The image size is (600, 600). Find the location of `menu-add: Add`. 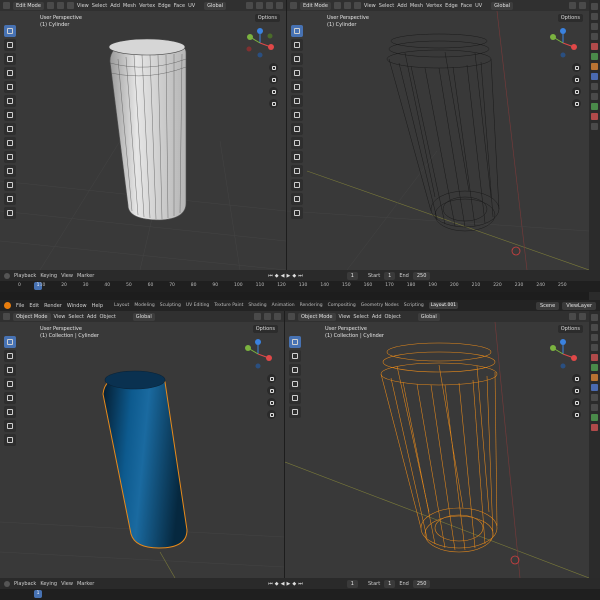

menu-add: Add is located at coordinates (92, 317).